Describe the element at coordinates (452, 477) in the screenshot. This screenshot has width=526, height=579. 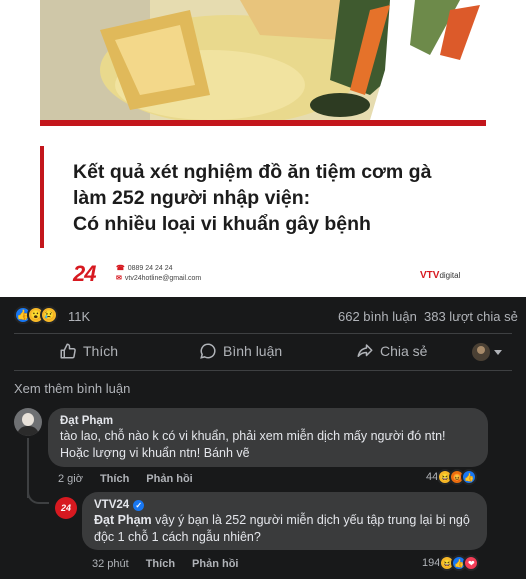
I see `comment-reaction-summary: 44 😆 😡 👍` at that location.